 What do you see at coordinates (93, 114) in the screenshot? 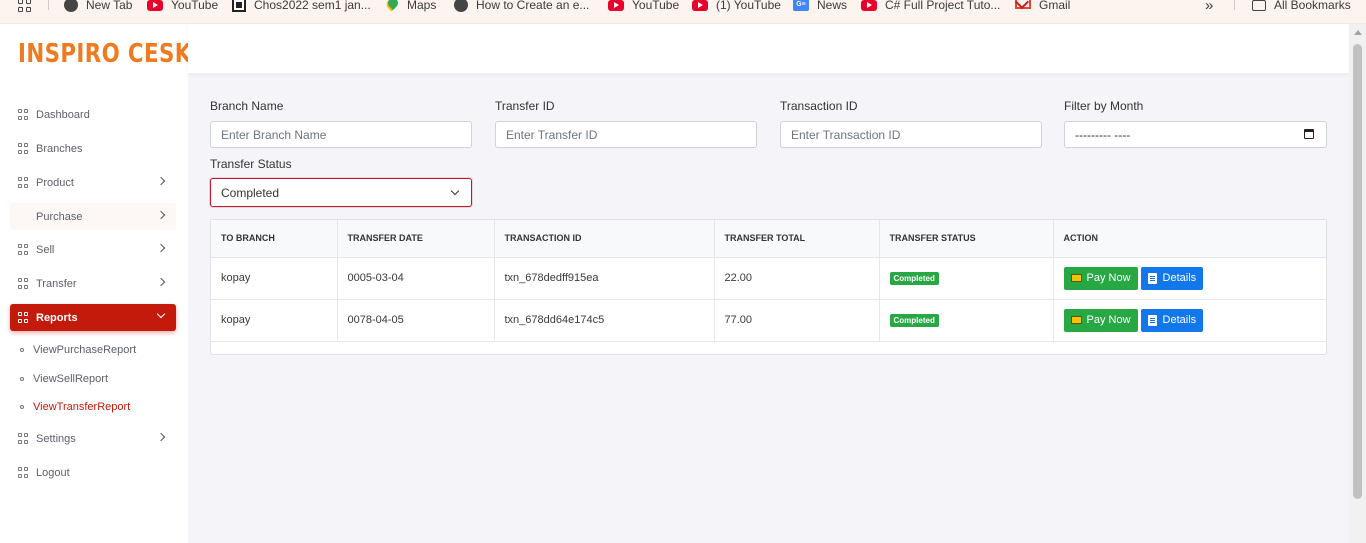
I see `sidebar-item-dashboard: Dashboard` at bounding box center [93, 114].